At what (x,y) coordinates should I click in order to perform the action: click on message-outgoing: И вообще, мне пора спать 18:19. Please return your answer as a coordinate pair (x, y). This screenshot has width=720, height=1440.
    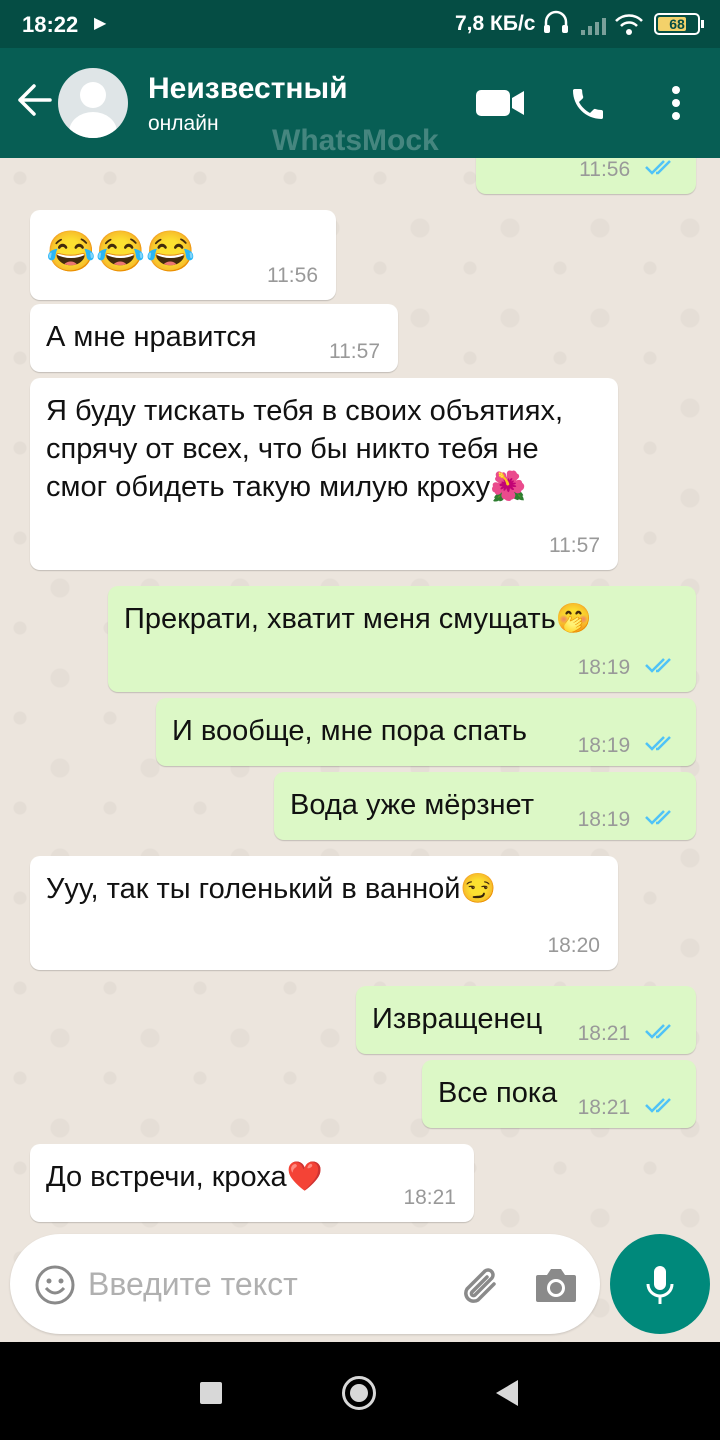
    Looking at the image, I should click on (426, 732).